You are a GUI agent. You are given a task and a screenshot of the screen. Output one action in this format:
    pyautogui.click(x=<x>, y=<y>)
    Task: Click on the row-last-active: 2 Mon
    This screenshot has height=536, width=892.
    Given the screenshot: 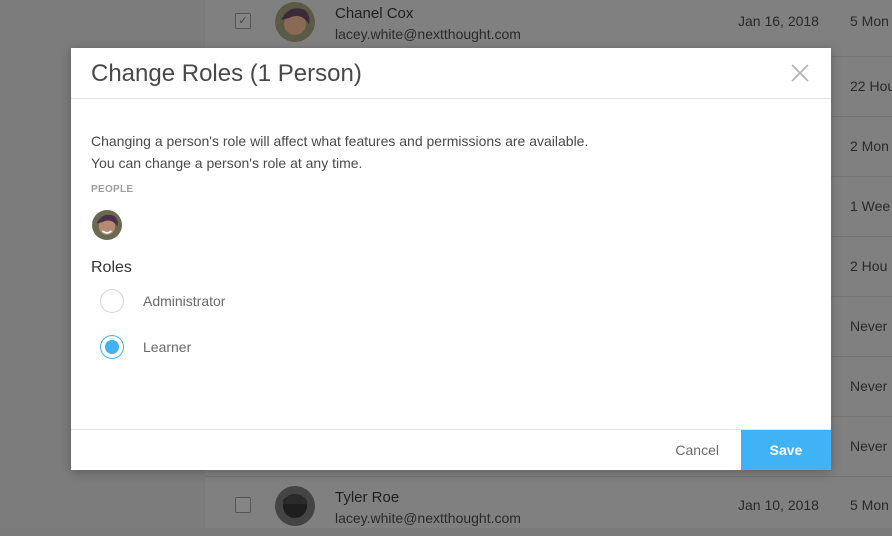 What is the action you would take?
    pyautogui.click(x=869, y=146)
    